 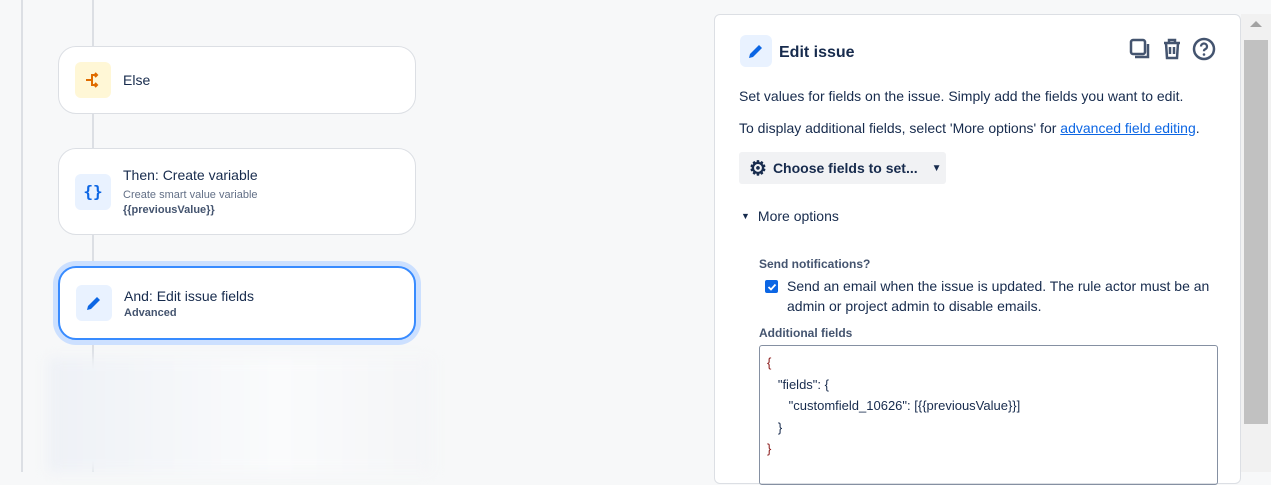 What do you see at coordinates (817, 52) in the screenshot?
I see `panel-title: Edit issue` at bounding box center [817, 52].